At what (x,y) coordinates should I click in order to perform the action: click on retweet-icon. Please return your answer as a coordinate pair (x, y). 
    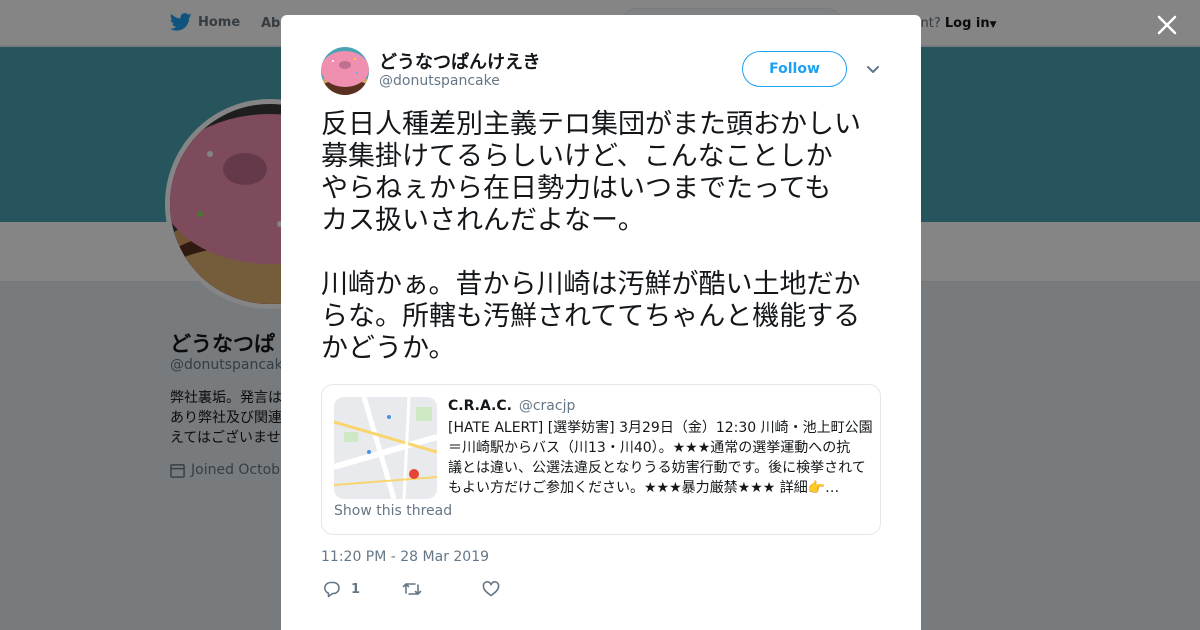
    Looking at the image, I should click on (412, 589).